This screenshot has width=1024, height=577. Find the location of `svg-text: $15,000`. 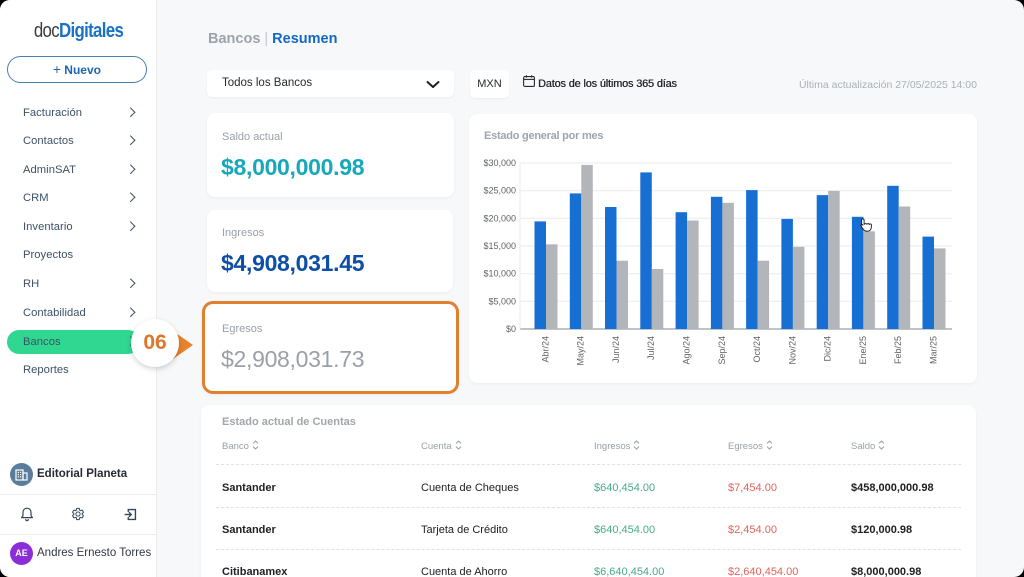

svg-text: $15,000 is located at coordinates (499, 246).